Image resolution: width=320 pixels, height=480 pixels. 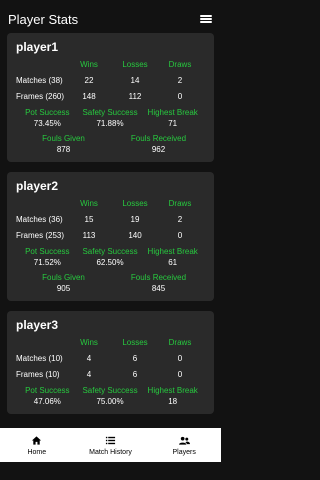 What do you see at coordinates (110, 471) in the screenshot?
I see `system-navigation-bar` at bounding box center [110, 471].